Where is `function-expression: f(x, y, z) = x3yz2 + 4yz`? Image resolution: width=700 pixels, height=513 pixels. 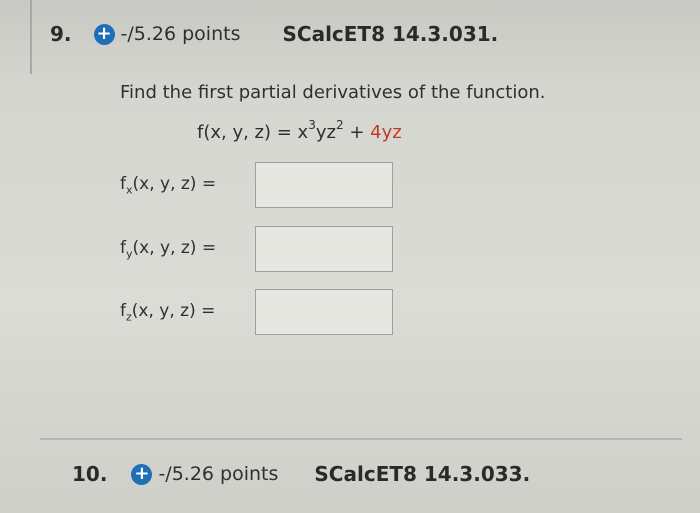 function-expression: f(x, y, z) = x3yz2 + 4yz is located at coordinates (299, 130).